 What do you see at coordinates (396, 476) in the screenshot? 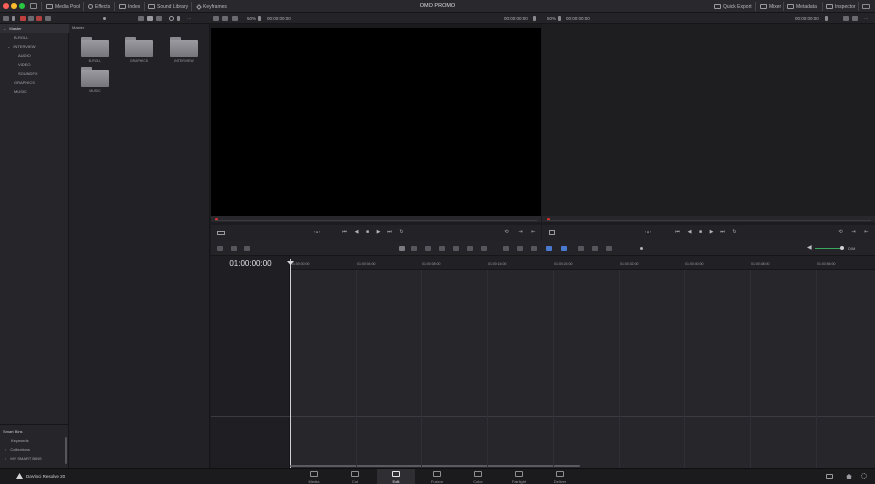
I see `page-tab-edit: Edit` at bounding box center [396, 476].